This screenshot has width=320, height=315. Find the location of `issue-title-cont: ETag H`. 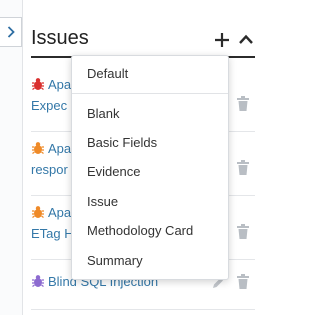

issue-title-cont: ETag H is located at coordinates (52, 233).